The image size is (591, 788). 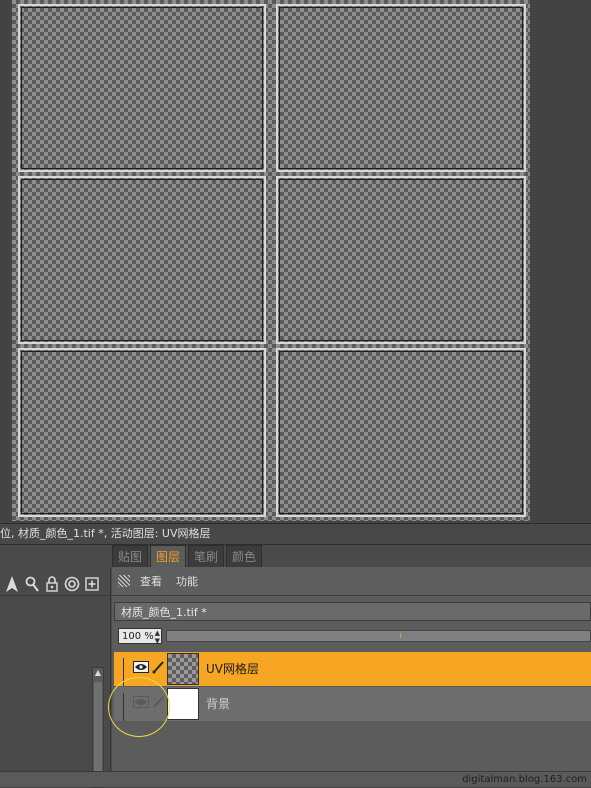 I want to click on layer-name: 背景, so click(x=218, y=704).